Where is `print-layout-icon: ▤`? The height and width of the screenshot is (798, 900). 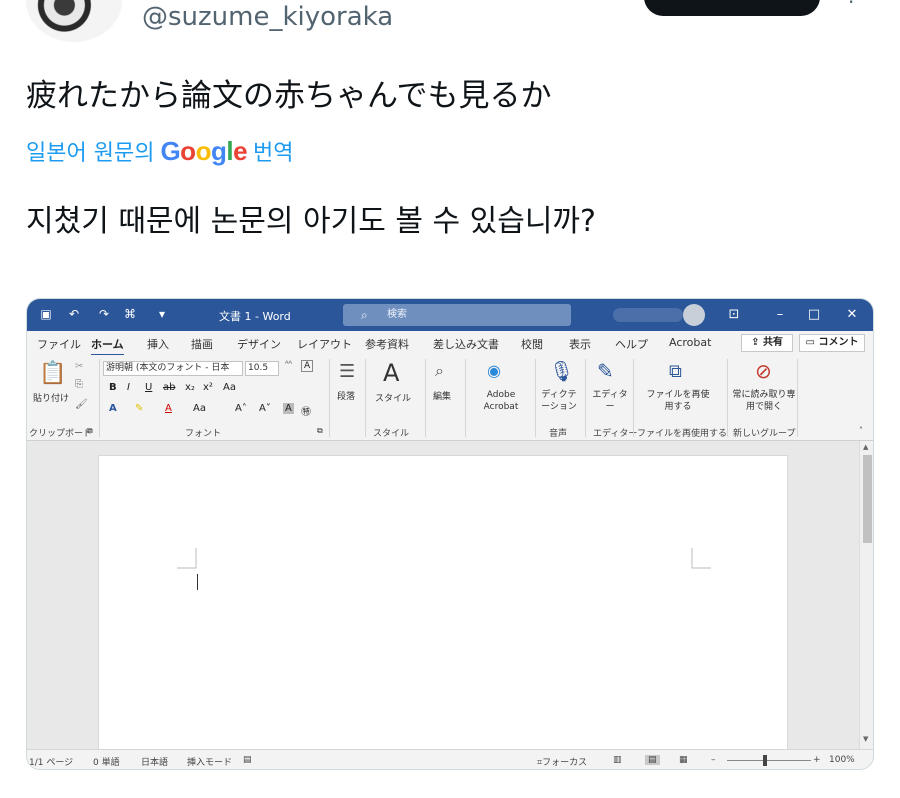
print-layout-icon: ▤ is located at coordinates (652, 760).